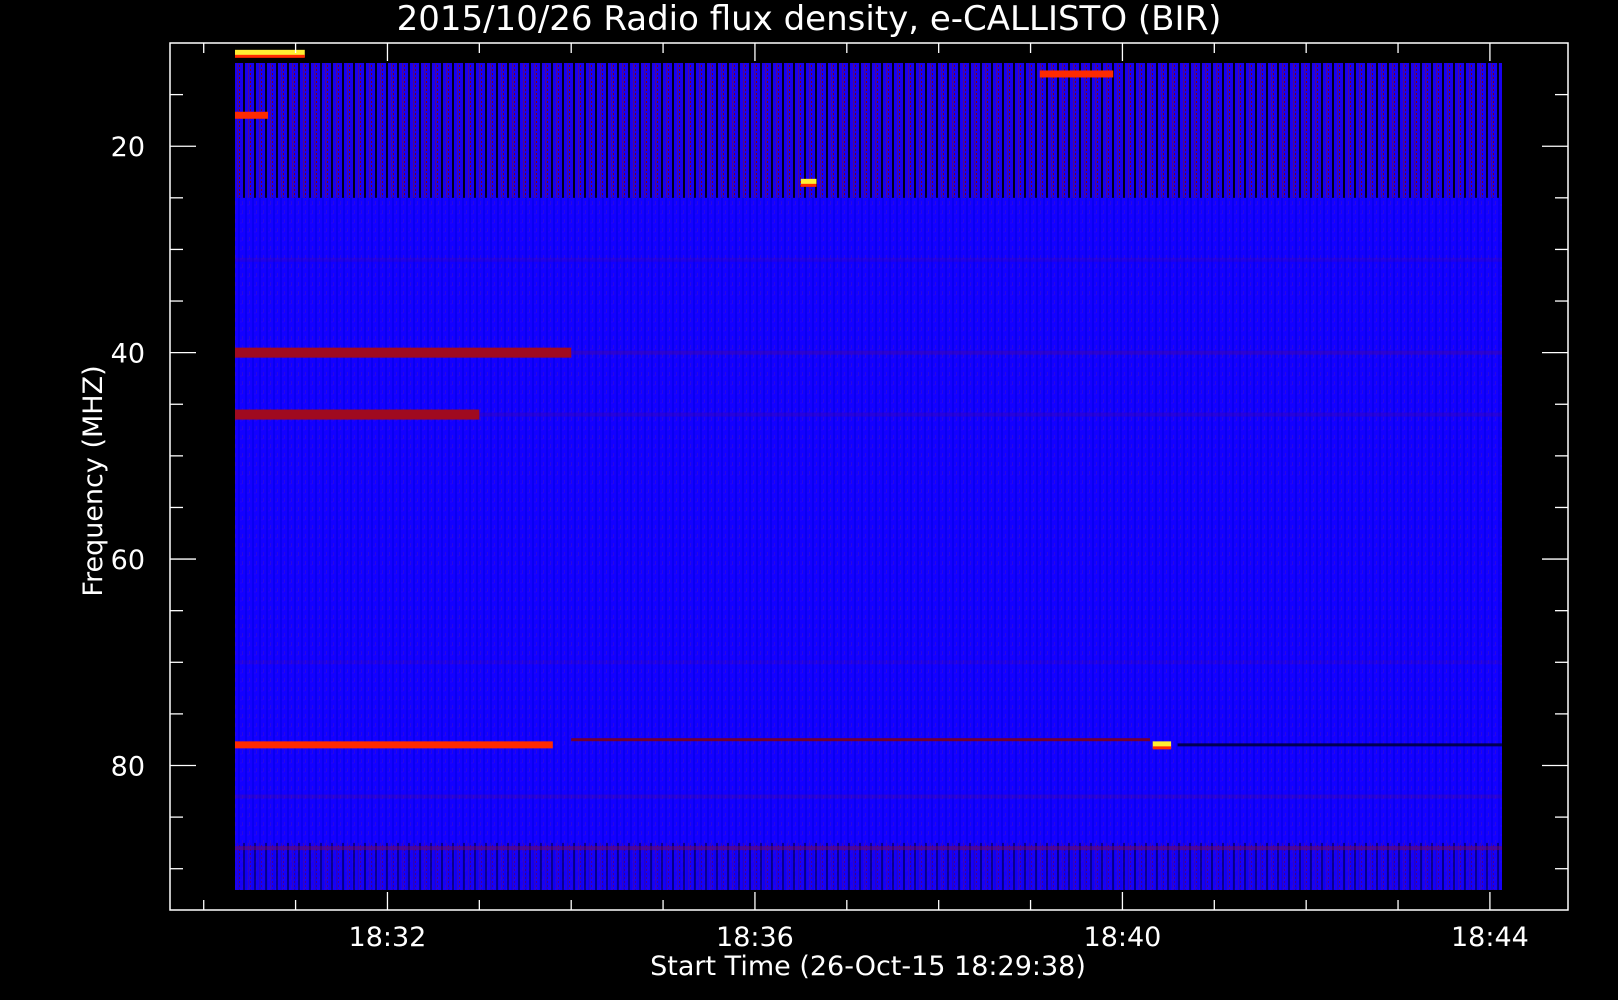 The image size is (1618, 1000). I want to click on x-tick-label: 18:44, so click(1490, 937).